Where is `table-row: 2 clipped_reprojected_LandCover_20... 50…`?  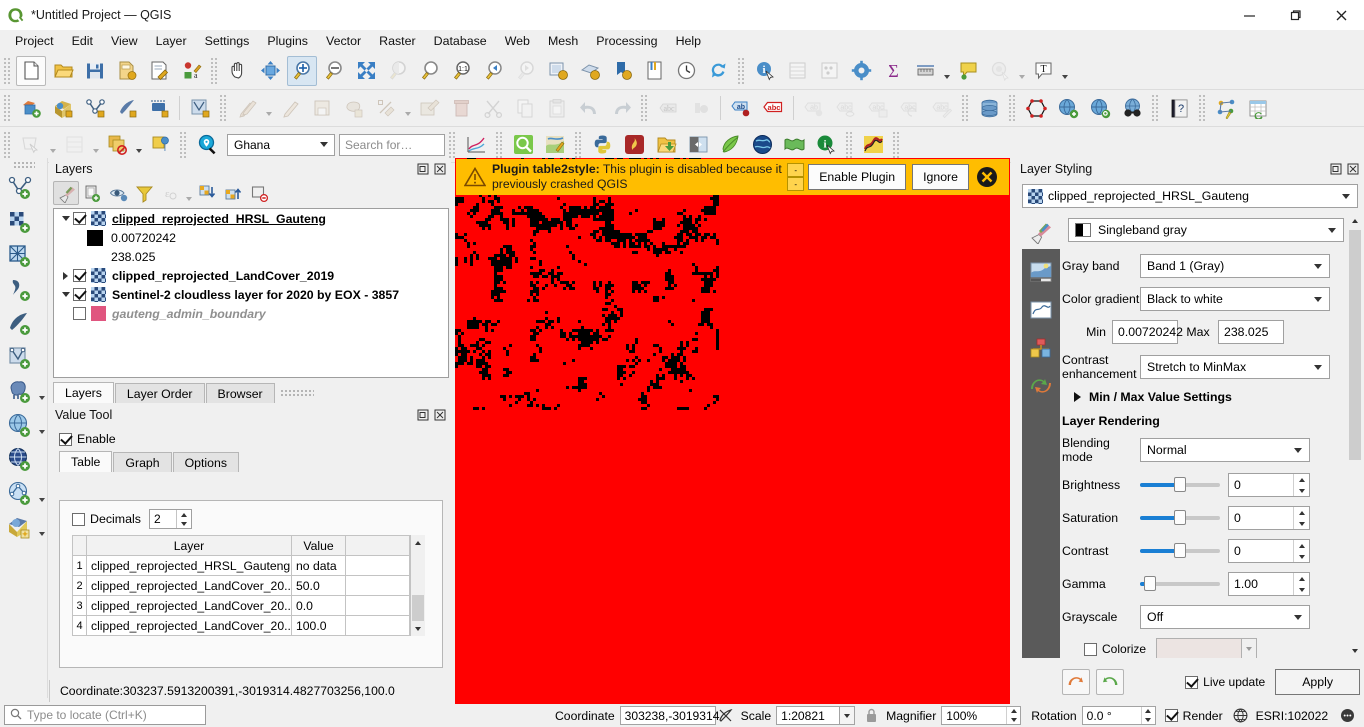
table-row: 2 clipped_reprojected_LandCover_20... 50… is located at coordinates (241, 585).